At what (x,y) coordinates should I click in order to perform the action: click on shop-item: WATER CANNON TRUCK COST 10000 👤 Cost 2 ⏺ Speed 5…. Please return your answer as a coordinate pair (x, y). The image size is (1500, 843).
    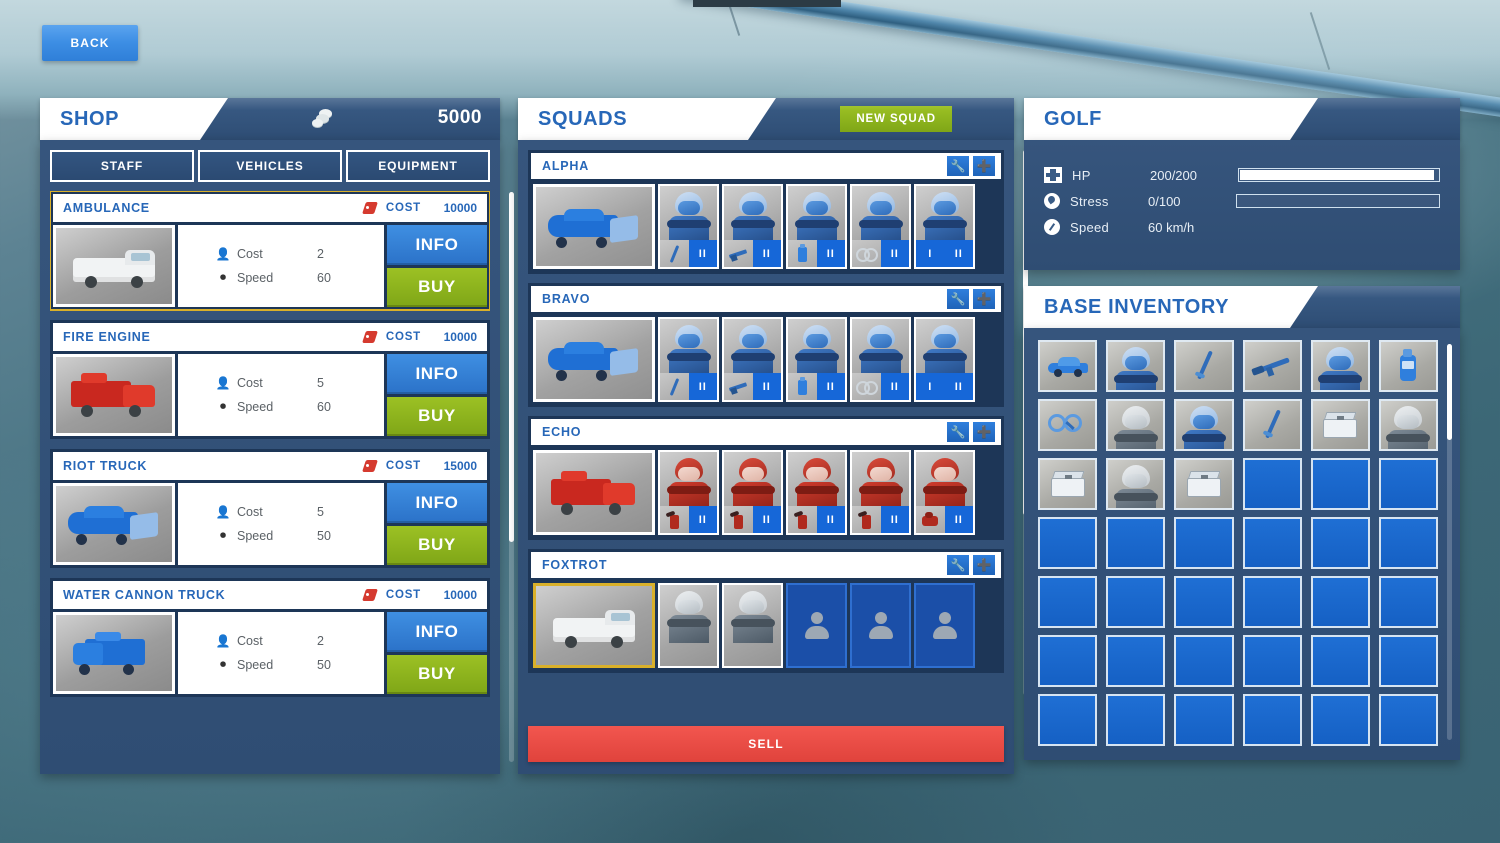
    Looking at the image, I should click on (270, 637).